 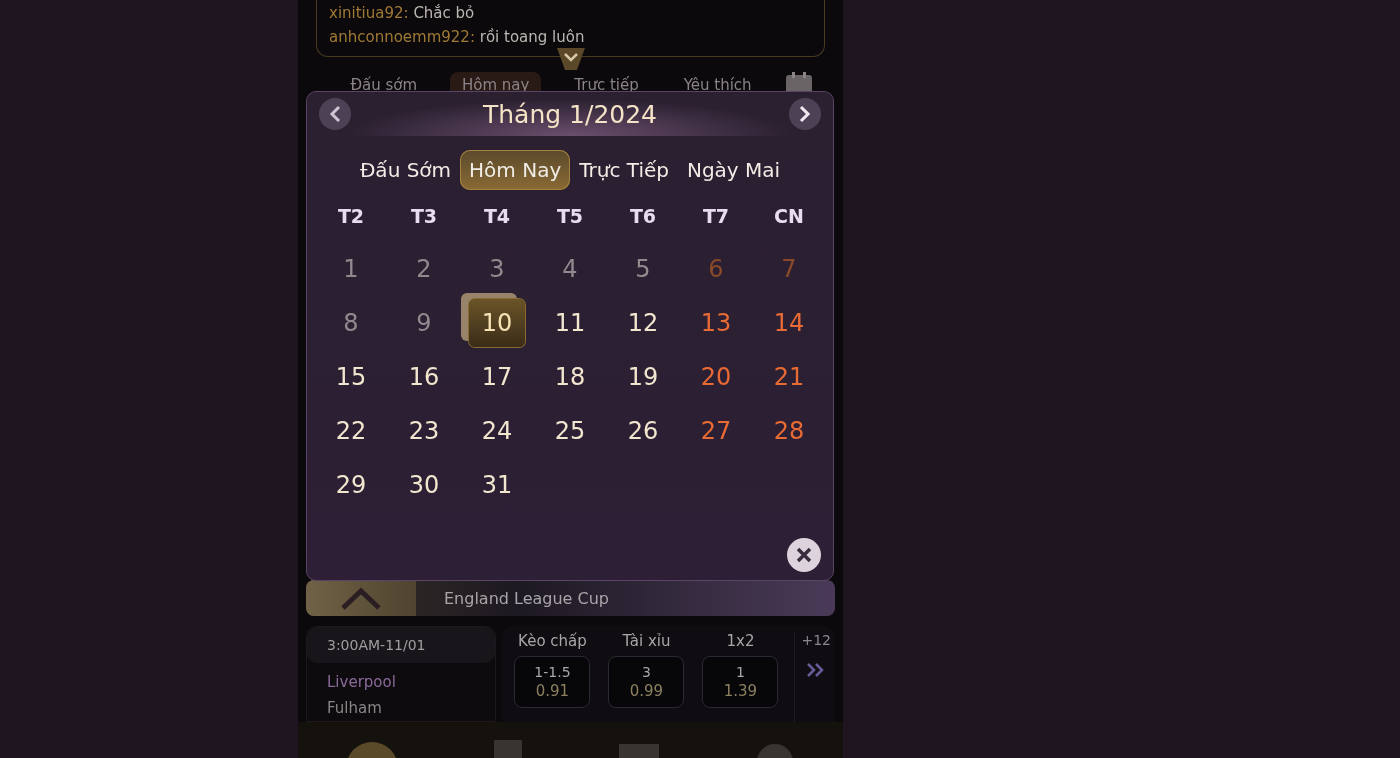 What do you see at coordinates (497, 323) in the screenshot?
I see `day-cell: 10` at bounding box center [497, 323].